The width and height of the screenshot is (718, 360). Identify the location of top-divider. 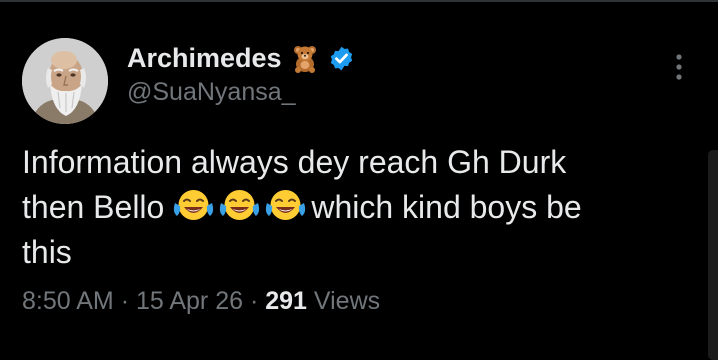
(359, 1).